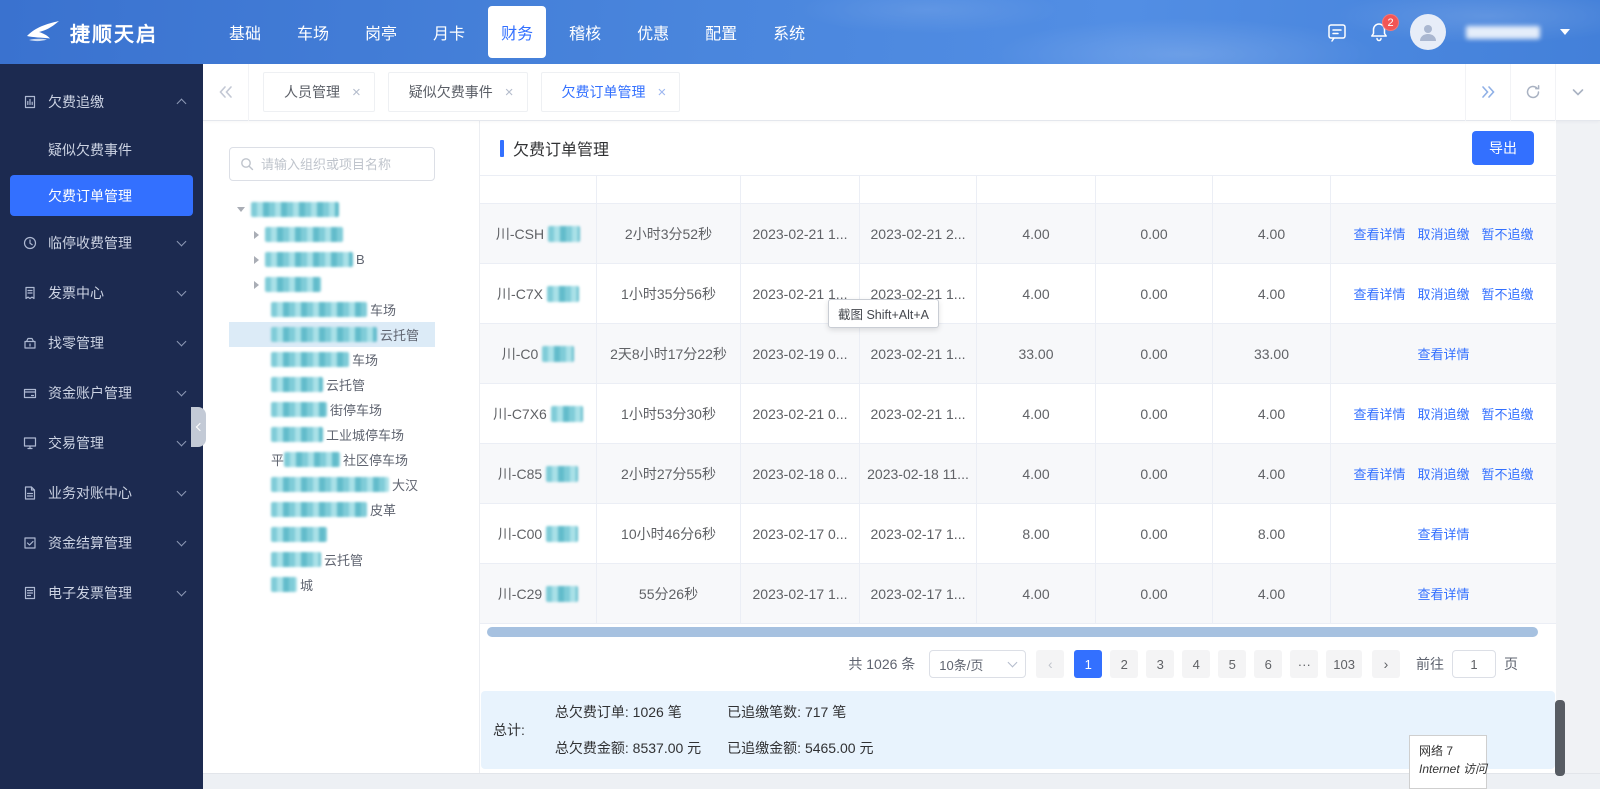  What do you see at coordinates (1383, 28) in the screenshot?
I see `notification-bell-icon: 2` at bounding box center [1383, 28].